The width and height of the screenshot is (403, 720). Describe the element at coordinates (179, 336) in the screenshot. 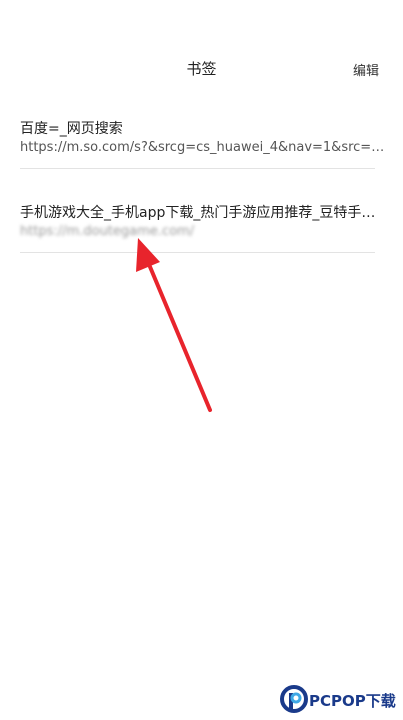

I see `arrow-shaft` at that location.